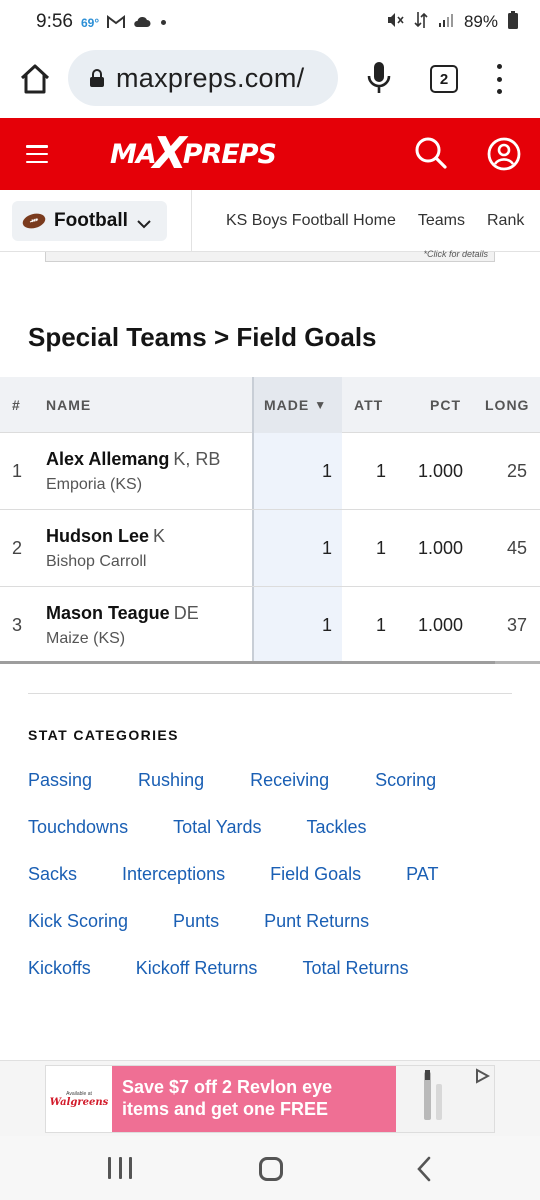  Describe the element at coordinates (422, 874) in the screenshot. I see `category-link-pat: PAT` at that location.